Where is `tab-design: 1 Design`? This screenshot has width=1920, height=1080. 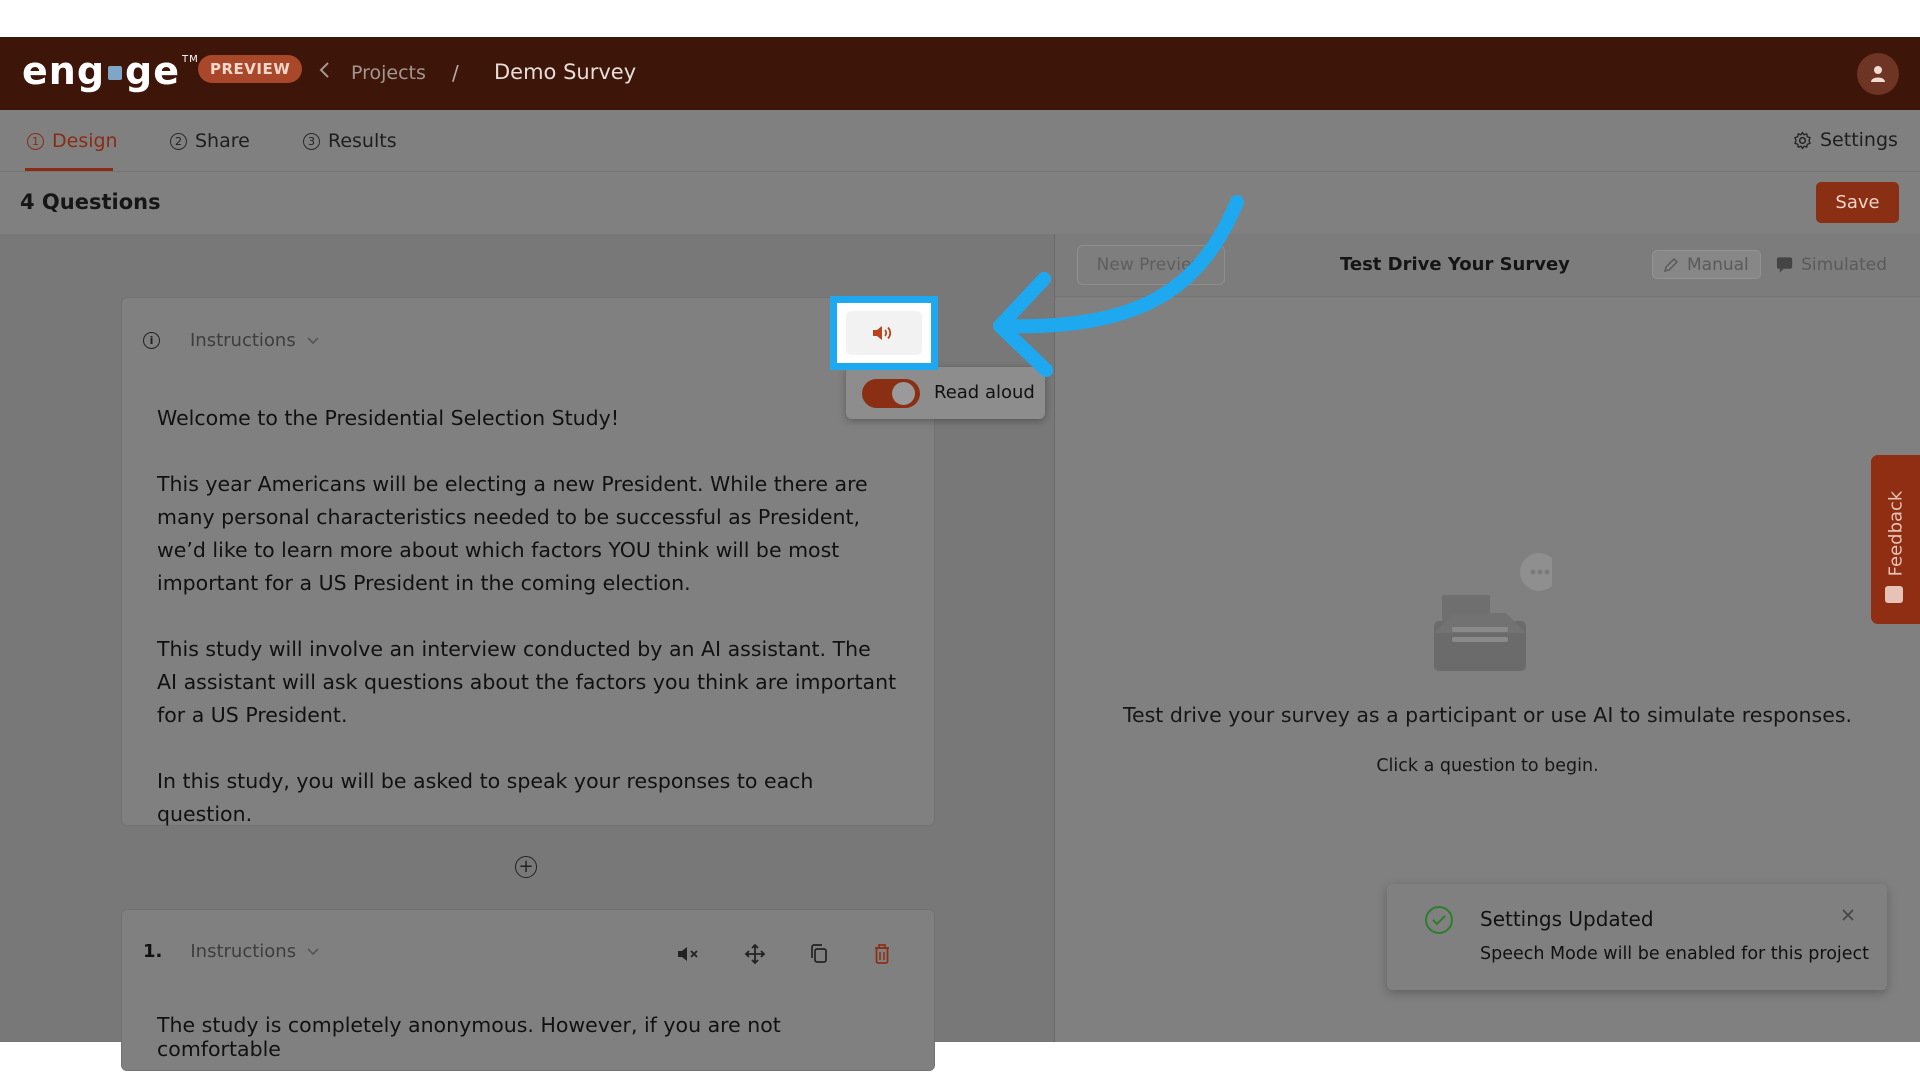
tab-design: 1 Design is located at coordinates (72, 141).